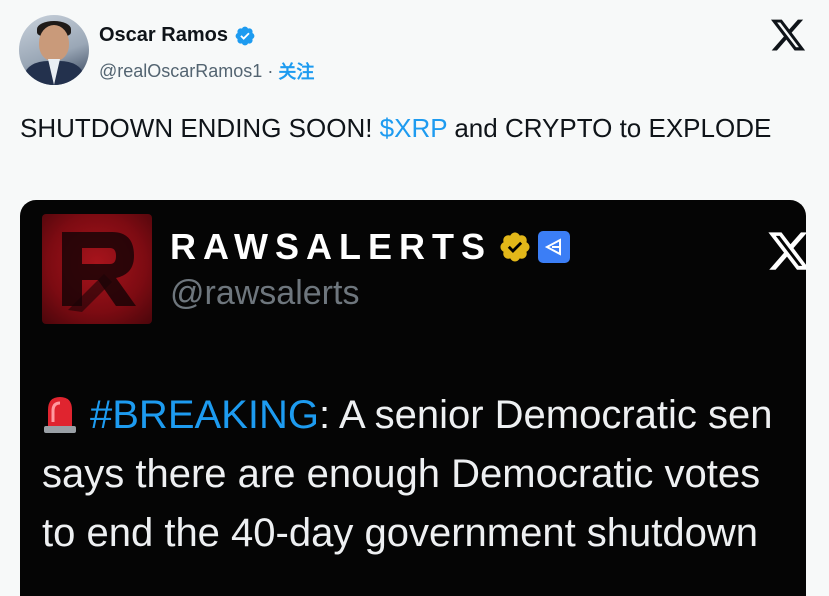 The image size is (829, 596). I want to click on siren-emoji-icon, so click(60, 415).